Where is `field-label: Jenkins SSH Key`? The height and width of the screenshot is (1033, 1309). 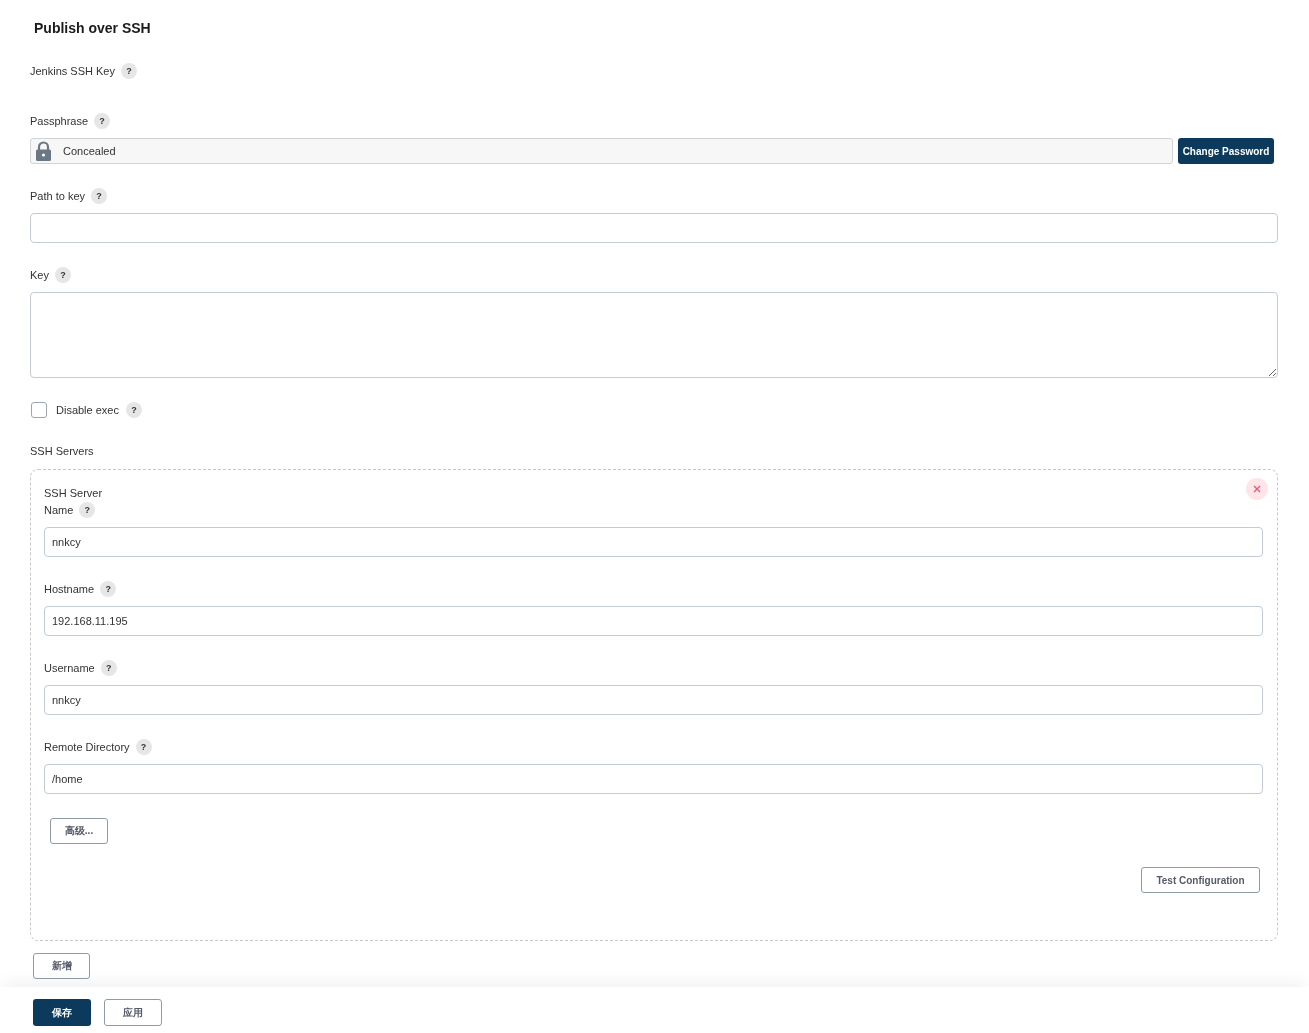
field-label: Jenkins SSH Key is located at coordinates (72, 71).